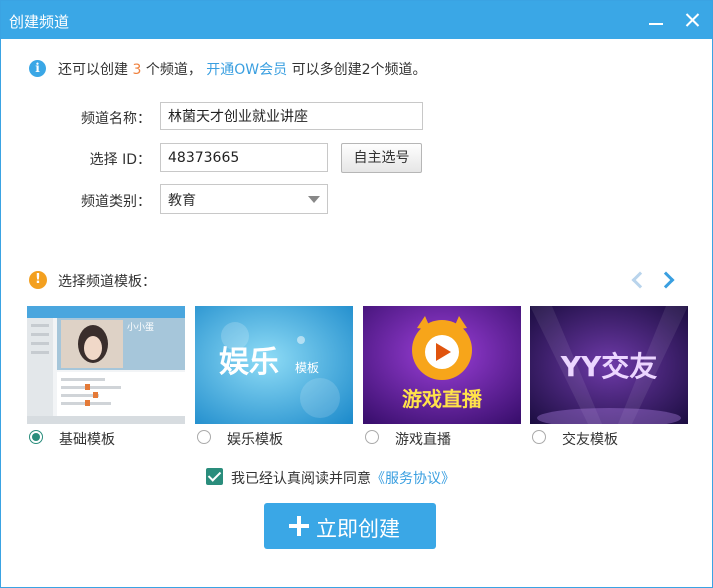 The image size is (713, 588). I want to click on notice-middle: 个频道，, so click(173, 70).